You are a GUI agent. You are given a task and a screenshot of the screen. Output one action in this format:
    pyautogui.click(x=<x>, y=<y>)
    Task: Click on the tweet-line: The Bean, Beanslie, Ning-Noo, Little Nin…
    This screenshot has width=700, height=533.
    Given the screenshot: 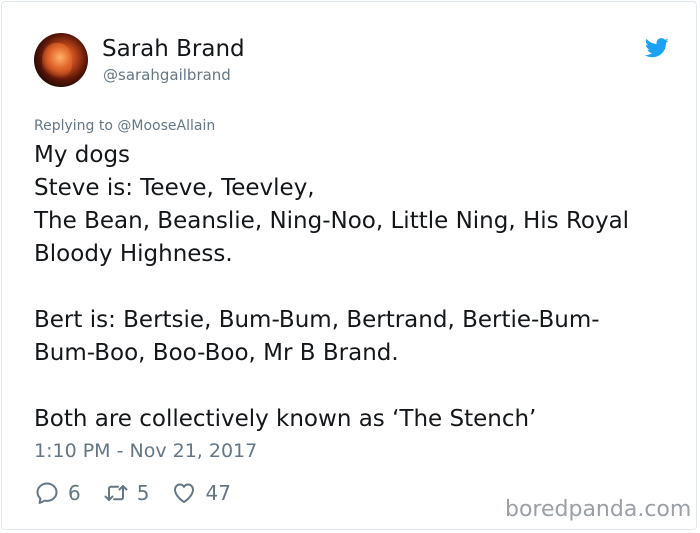 What is the action you would take?
    pyautogui.click(x=332, y=221)
    